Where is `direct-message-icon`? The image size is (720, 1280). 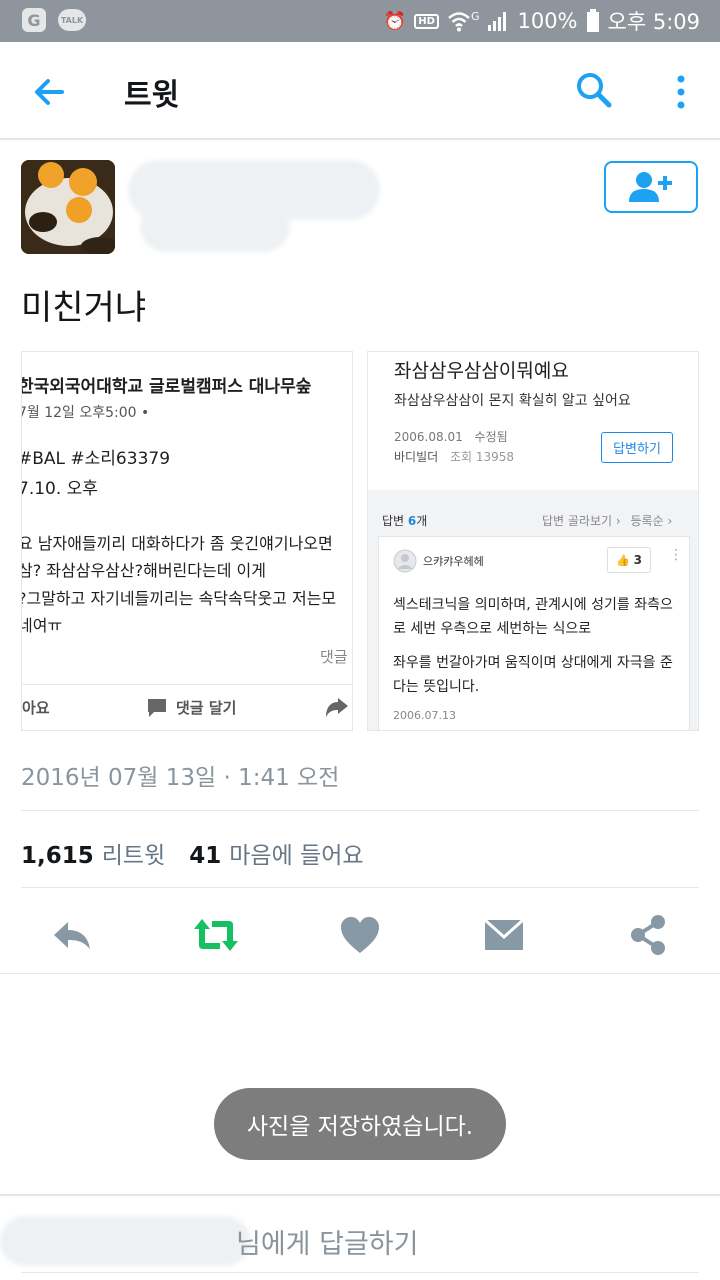
direct-message-icon is located at coordinates (504, 935).